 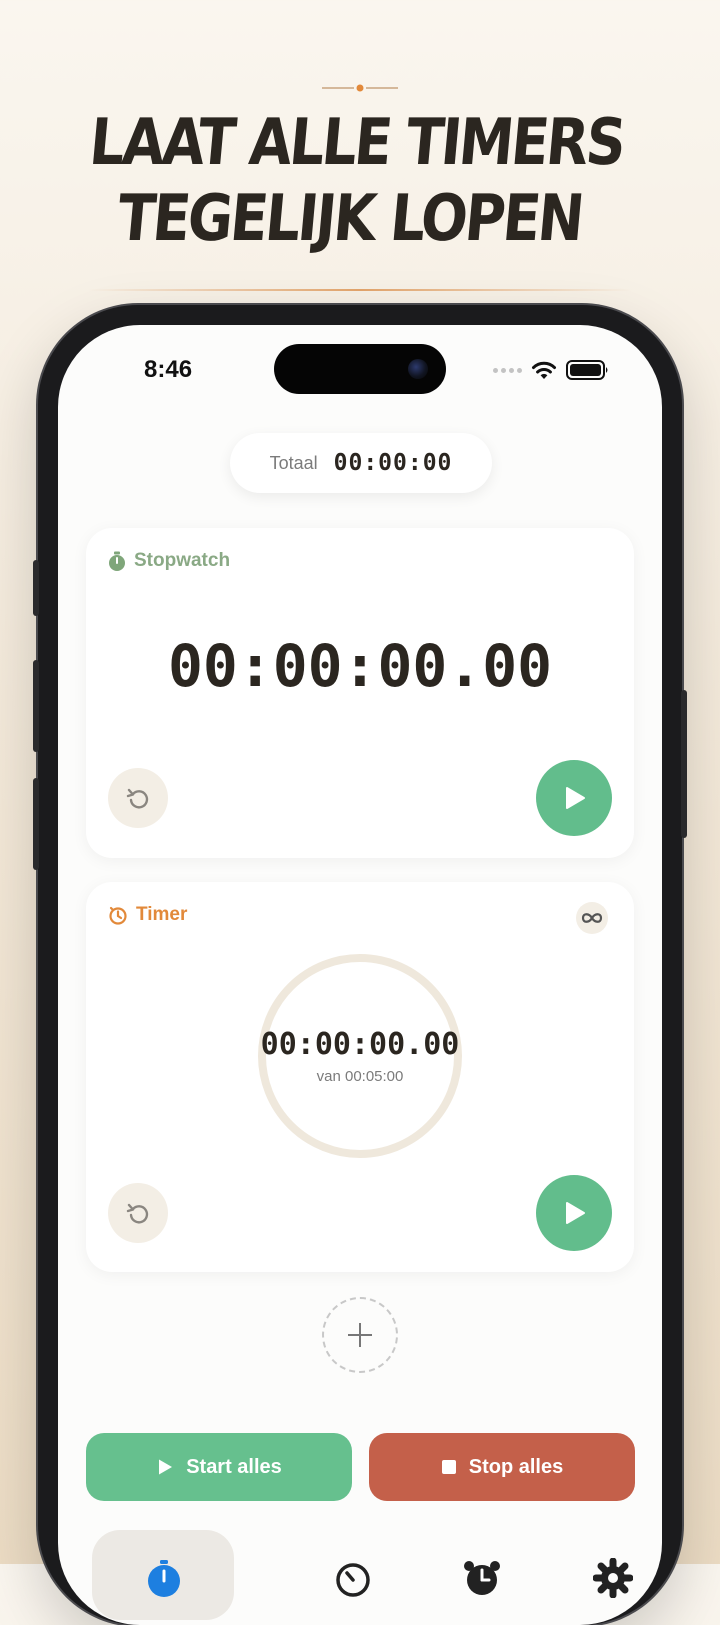 I want to click on repeat-toggle, so click(x=592, y=918).